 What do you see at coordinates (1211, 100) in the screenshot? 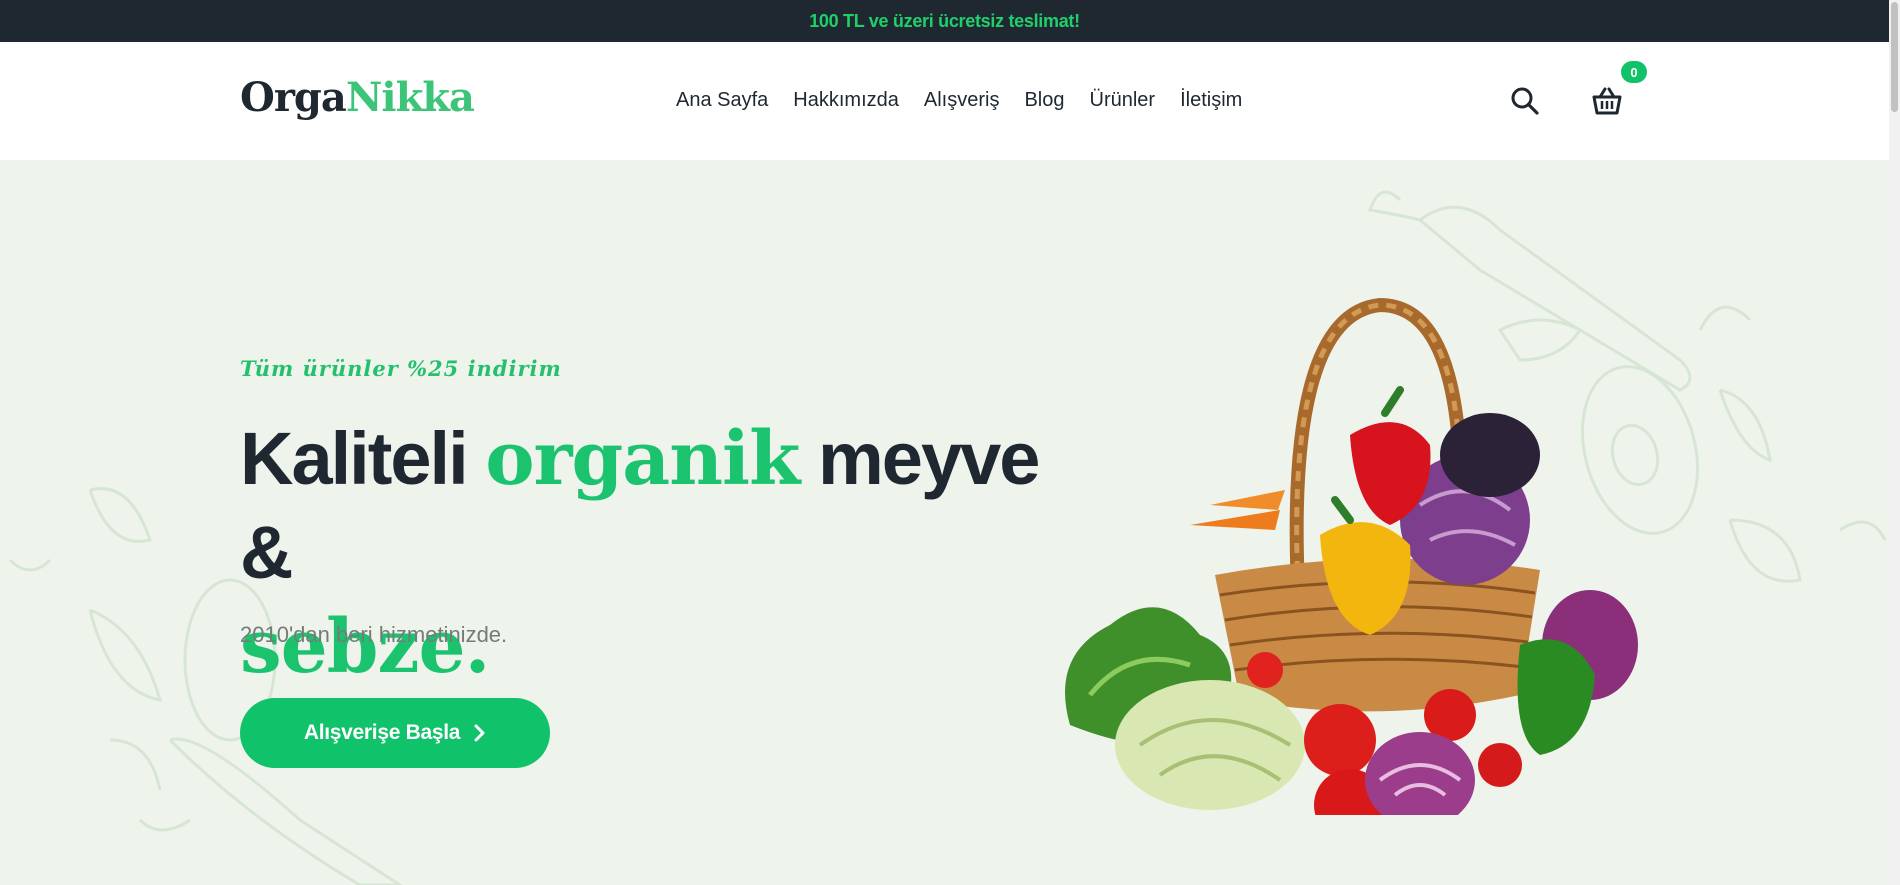
I see `nav-contact: İletişim` at bounding box center [1211, 100].